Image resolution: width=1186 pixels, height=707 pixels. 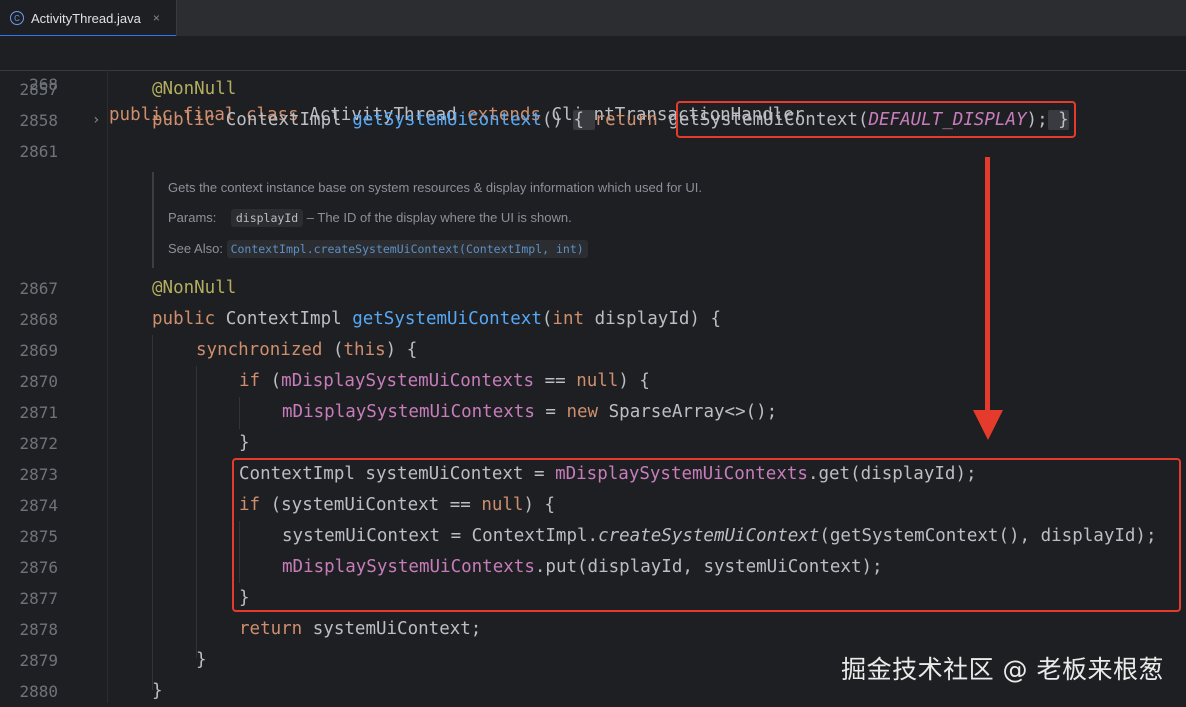 I want to click on code-text: return systemUiContext;, so click(x=360, y=629).